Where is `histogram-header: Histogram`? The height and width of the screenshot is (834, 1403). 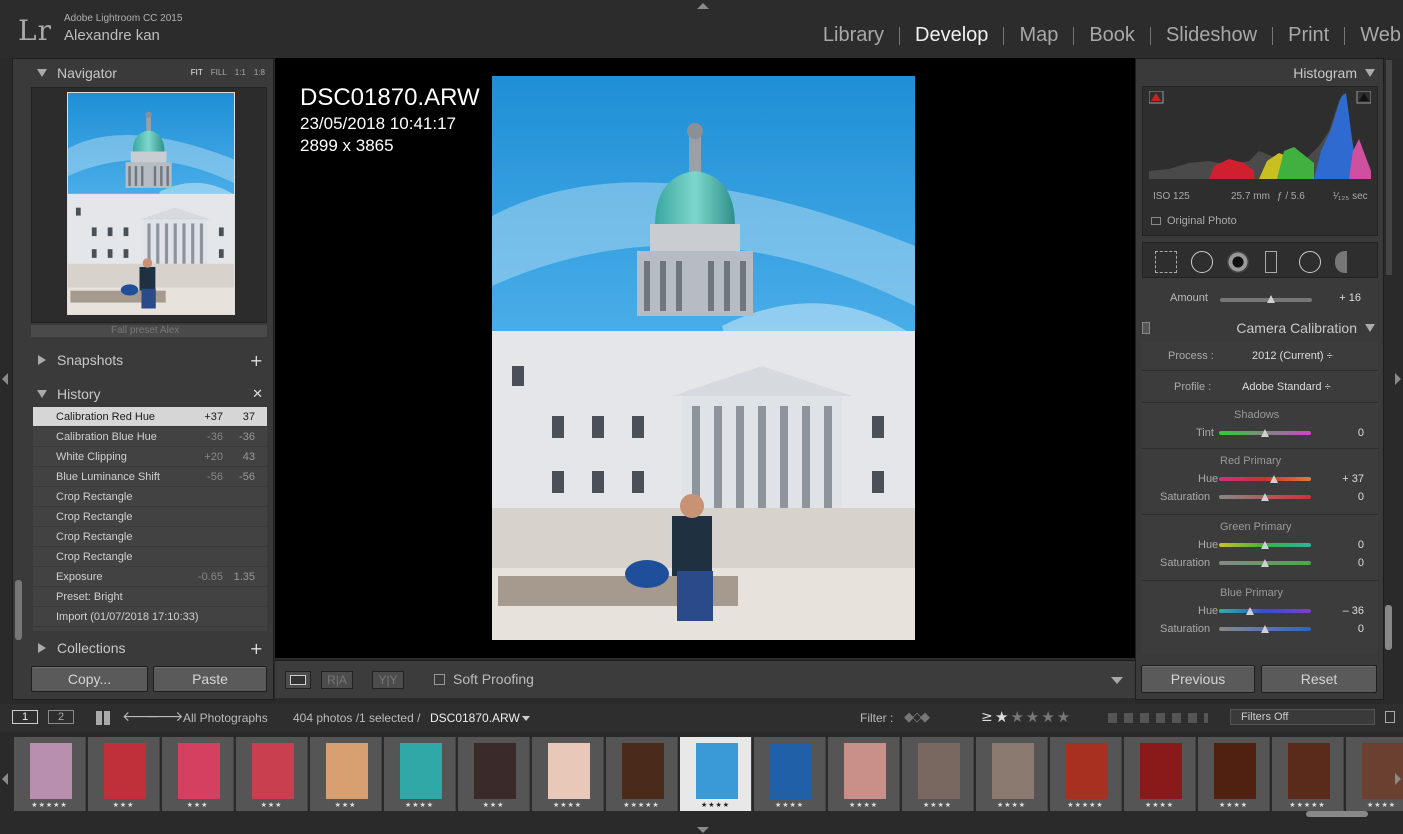
histogram-header: Histogram is located at coordinates (1259, 73).